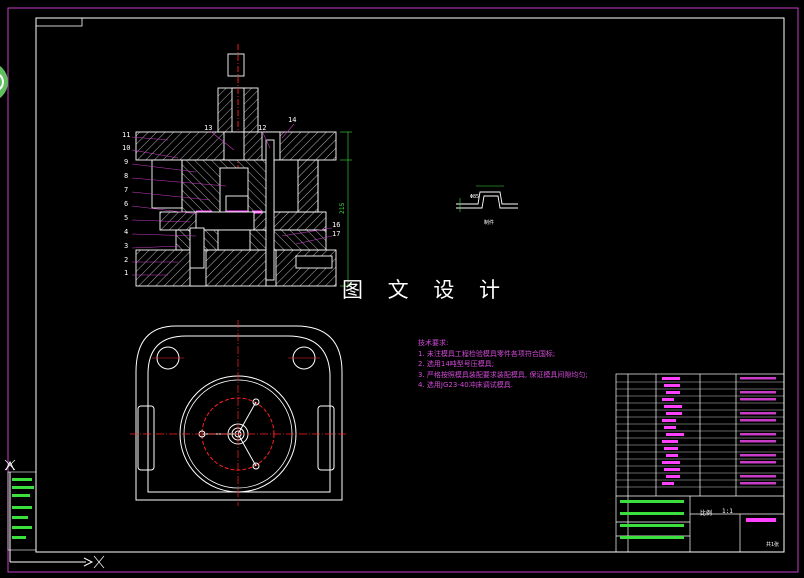  Describe the element at coordinates (487, 198) in the screenshot. I see `part-detail` at that location.